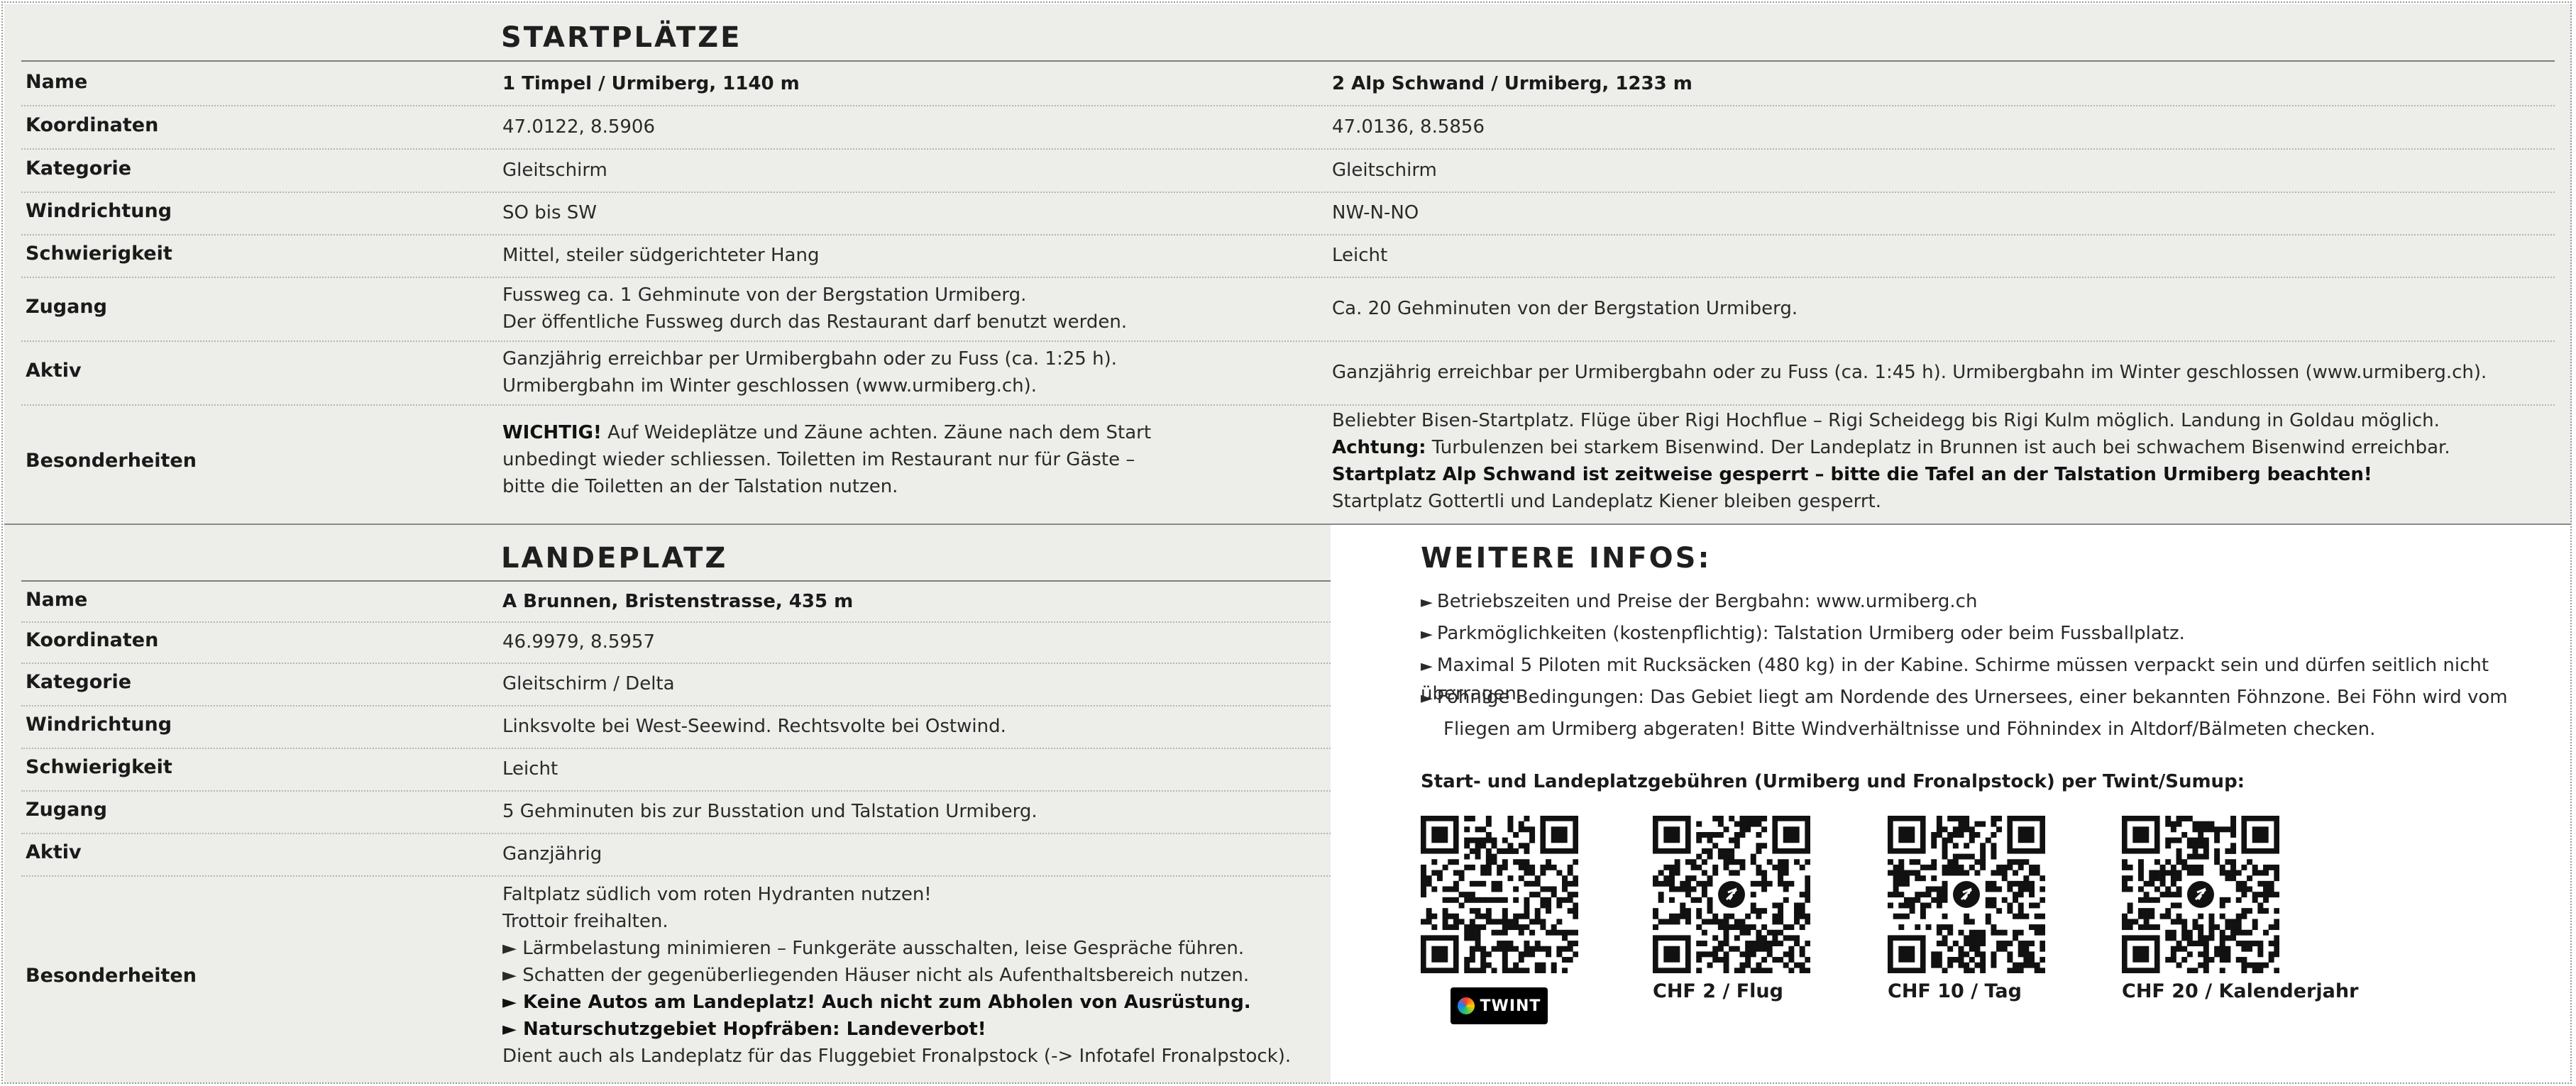 The width and height of the screenshot is (2576, 1086). I want to click on cell-line: Mittel, steiler südgerichteter Hang, so click(661, 255).